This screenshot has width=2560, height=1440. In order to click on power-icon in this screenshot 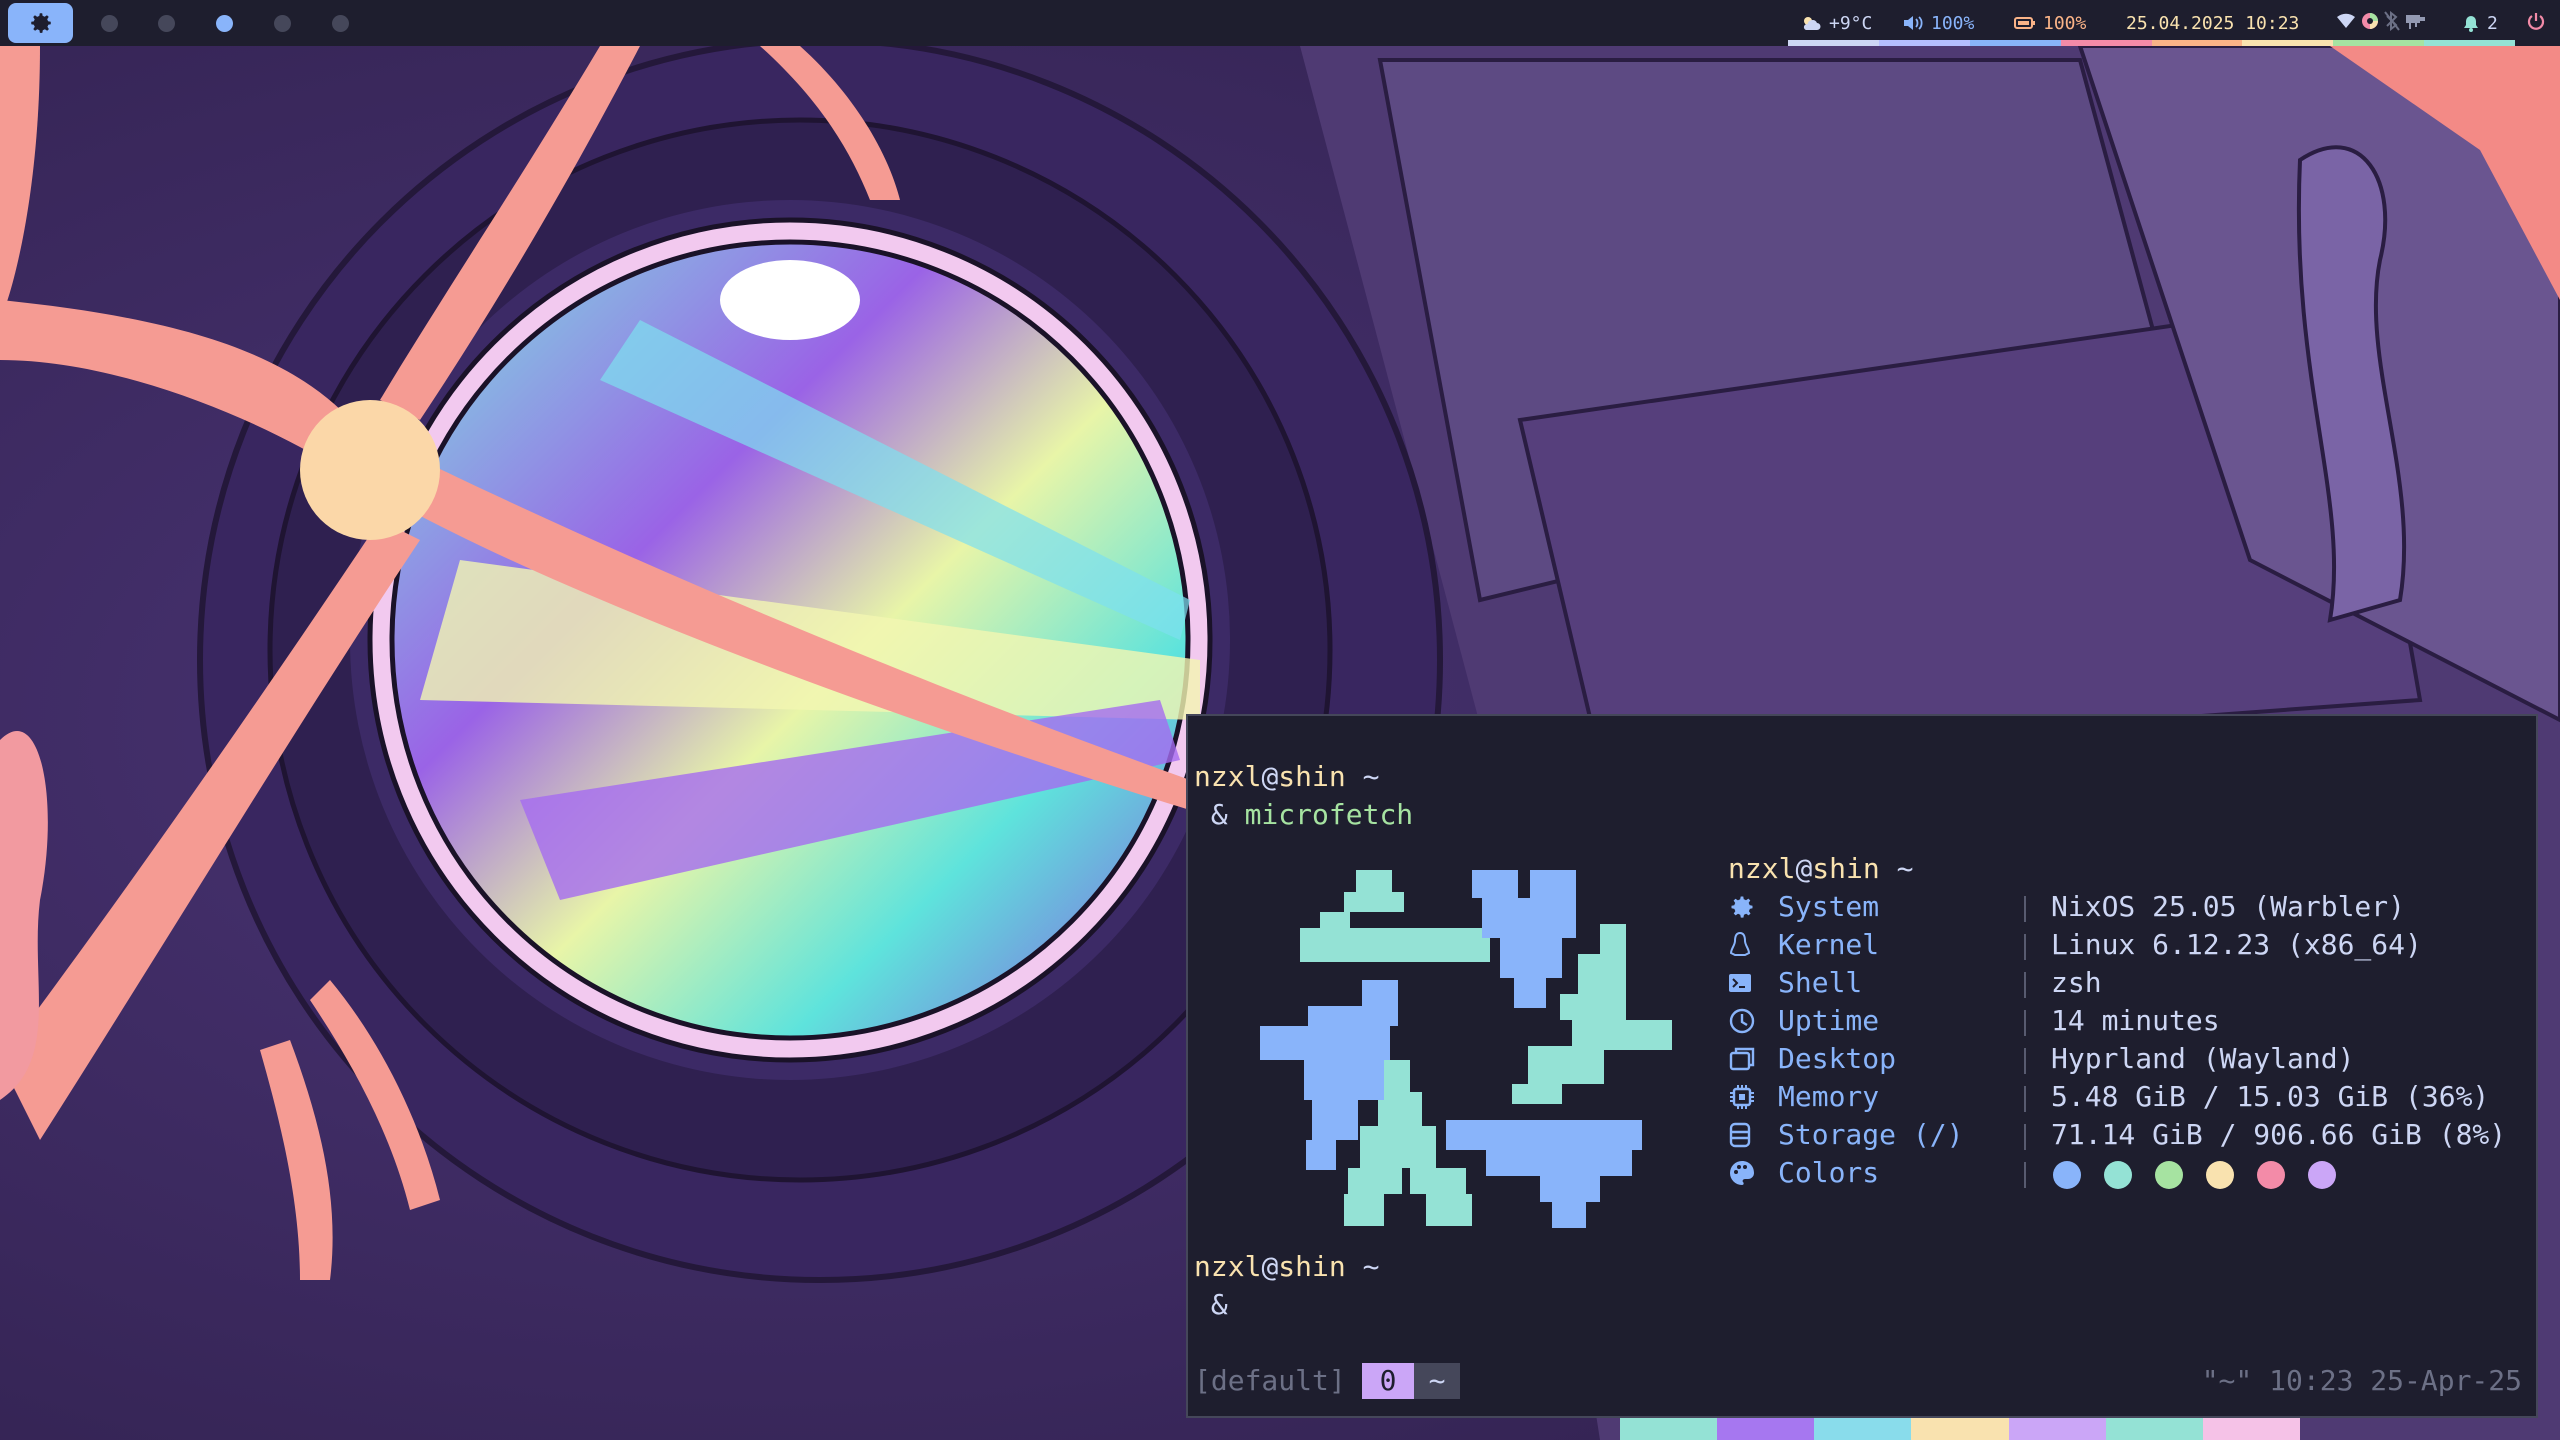, I will do `click(2536, 23)`.